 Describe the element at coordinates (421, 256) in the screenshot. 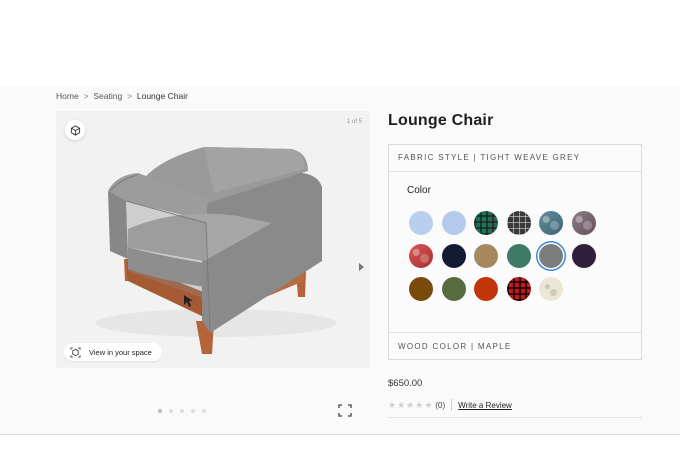

I see `color-swatch-red-marble` at that location.